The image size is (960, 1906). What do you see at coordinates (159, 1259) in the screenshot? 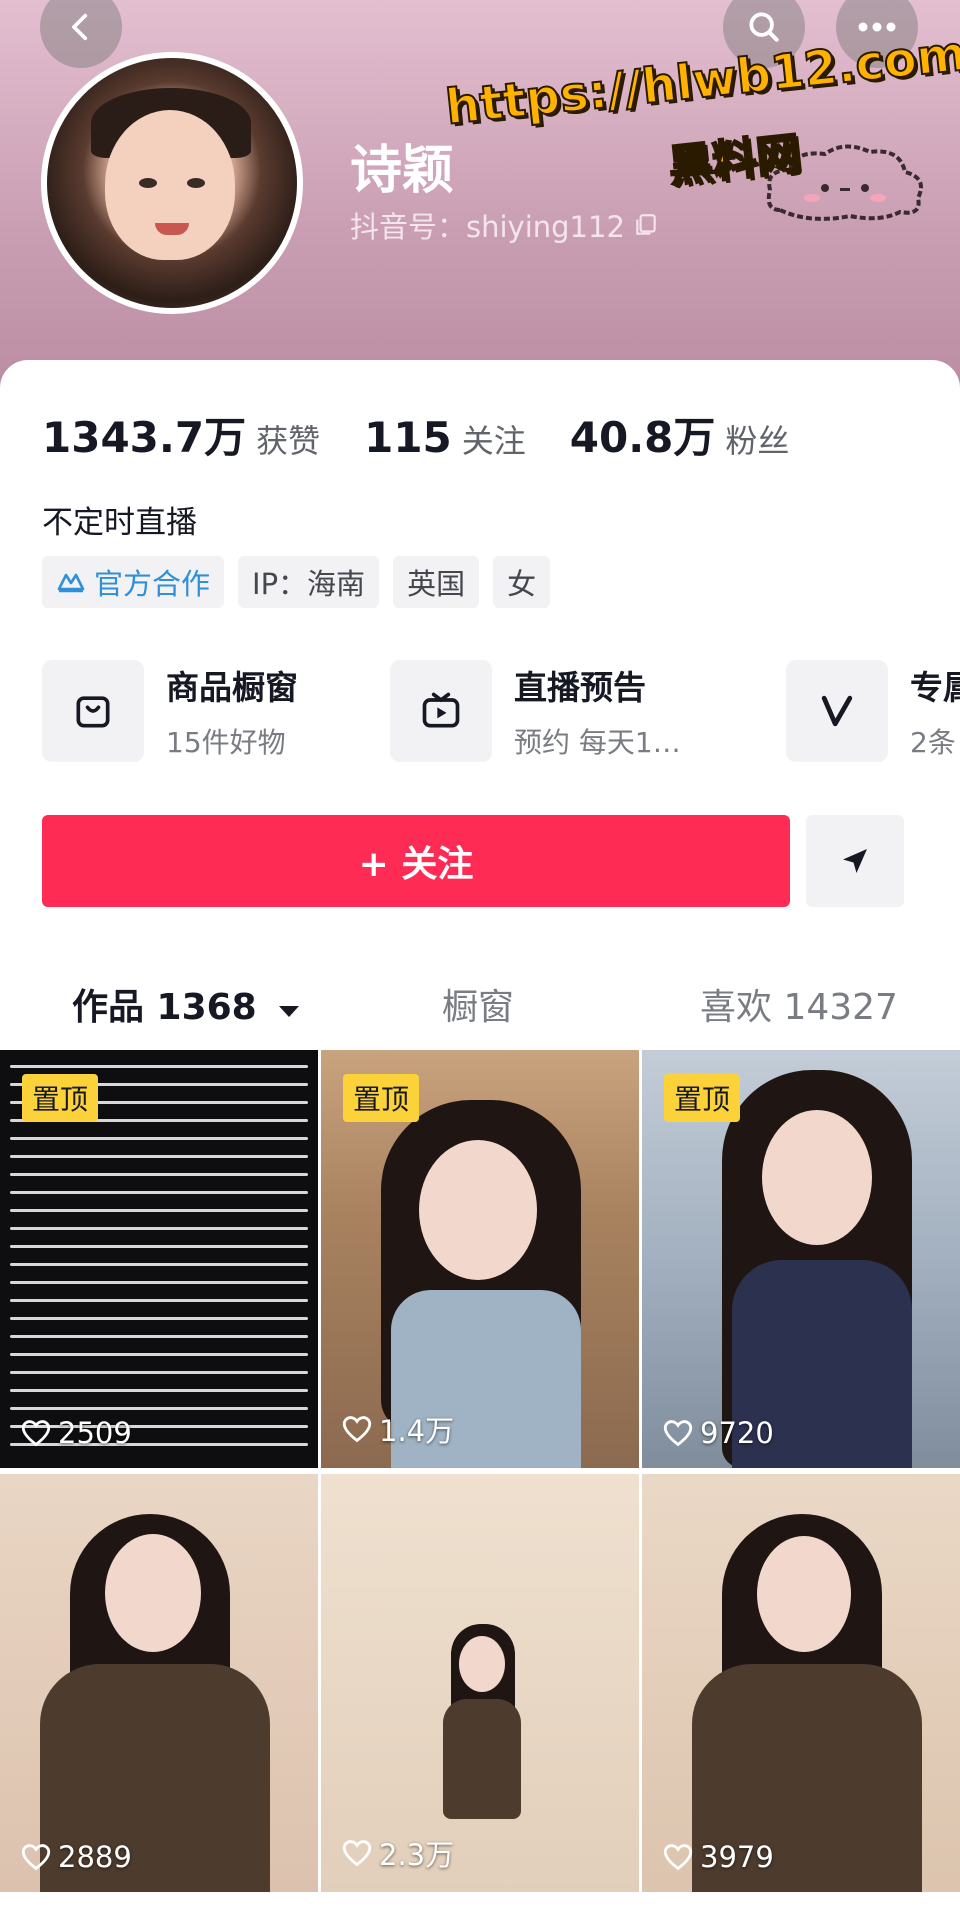
I see `video-thumbnail: 置顶 2509` at bounding box center [159, 1259].